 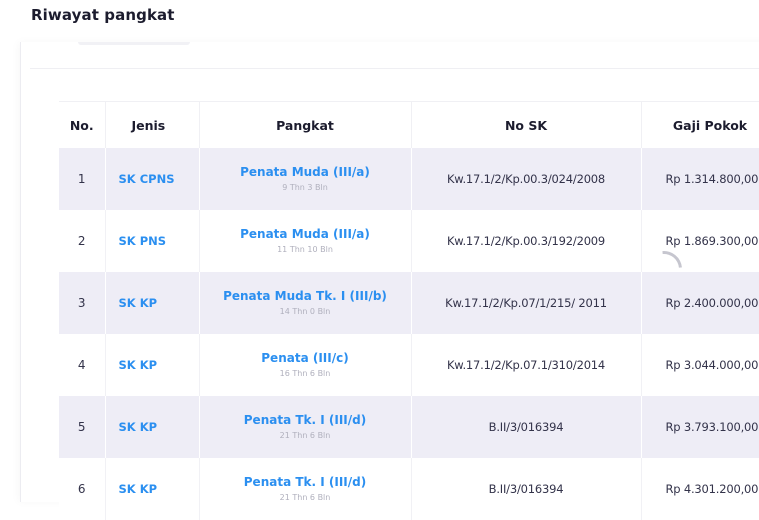 What do you see at coordinates (82, 427) in the screenshot?
I see `cell-no: 5` at bounding box center [82, 427].